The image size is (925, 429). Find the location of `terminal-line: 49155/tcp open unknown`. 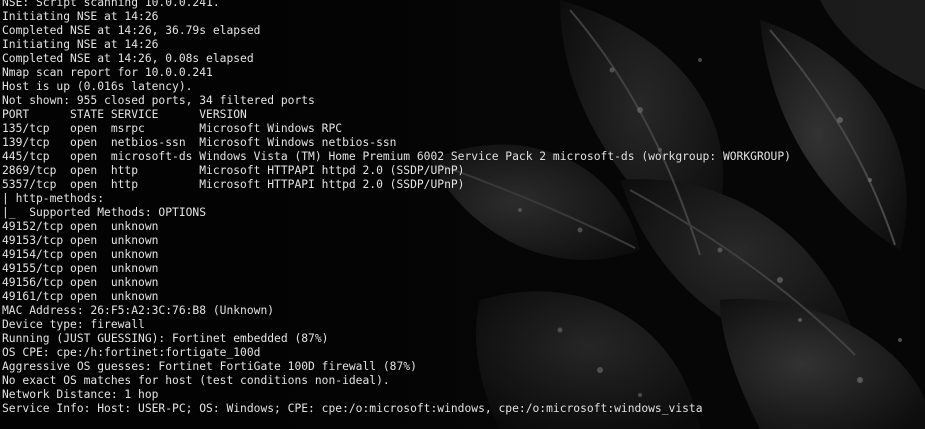

terminal-line: 49155/tcp open unknown is located at coordinates (80, 268).